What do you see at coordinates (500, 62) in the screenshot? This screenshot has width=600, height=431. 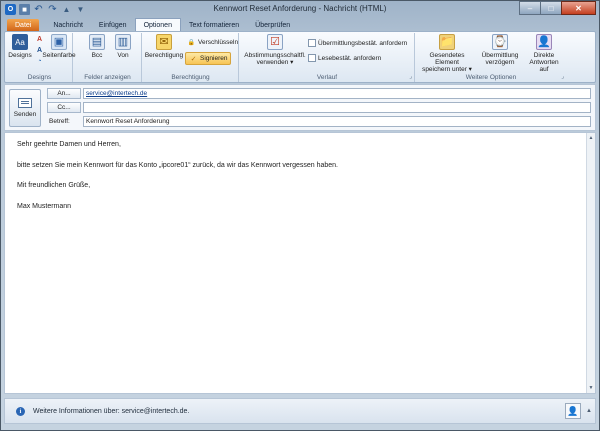 I see `verzoegern-label-line2: verzögern` at bounding box center [500, 62].